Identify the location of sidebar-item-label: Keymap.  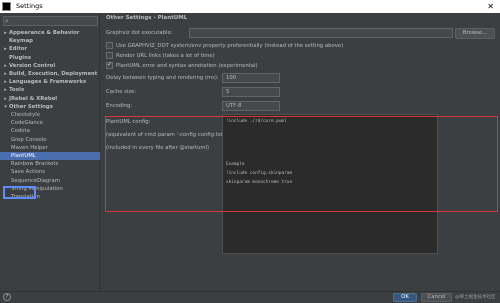
(21, 41).